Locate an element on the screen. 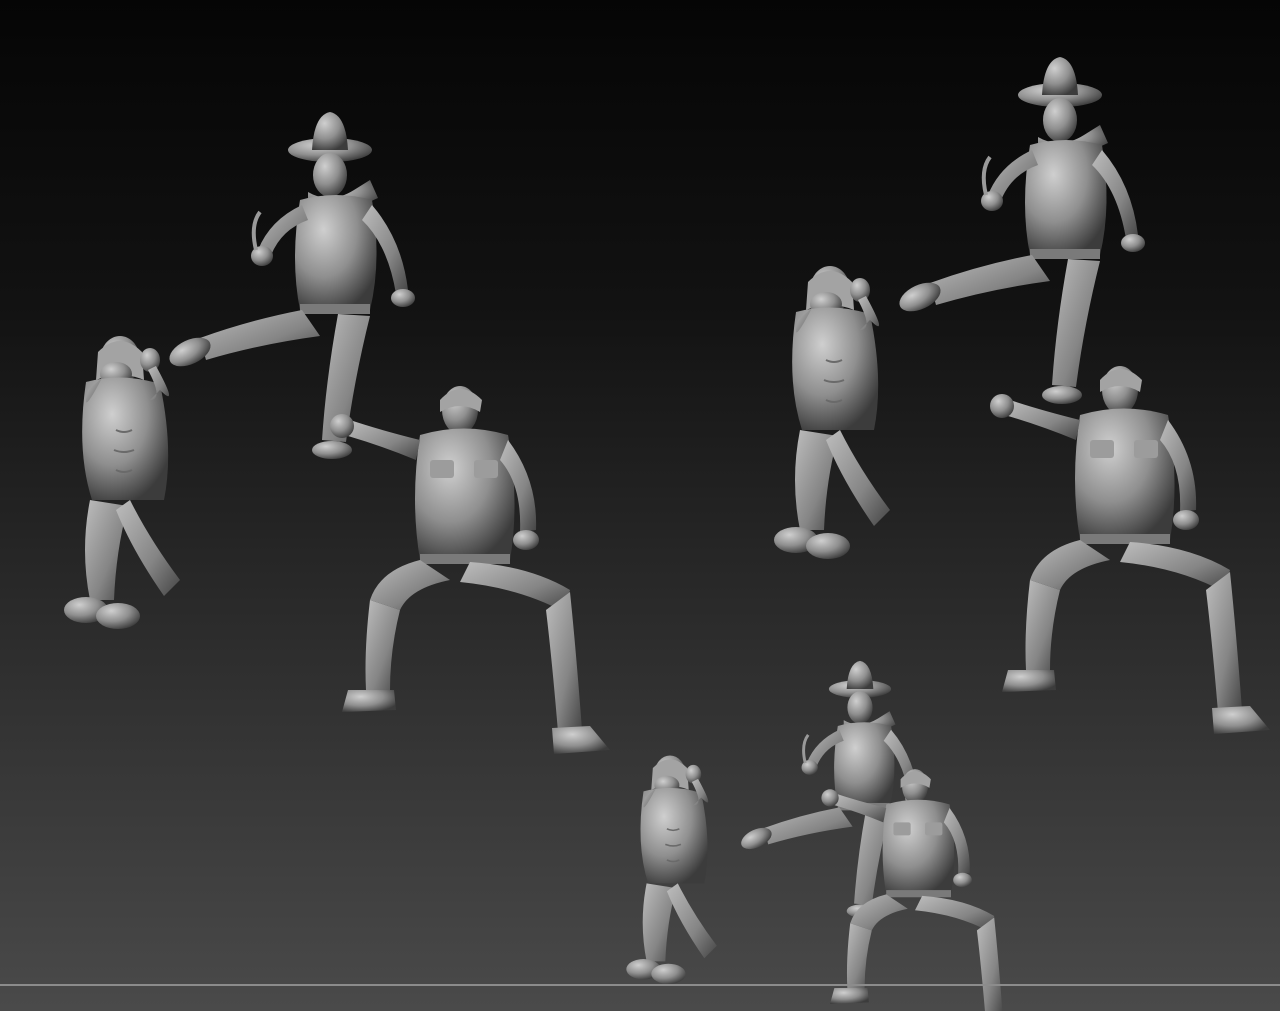 The image size is (1280, 1011). group-bottom is located at coordinates (824, 835).